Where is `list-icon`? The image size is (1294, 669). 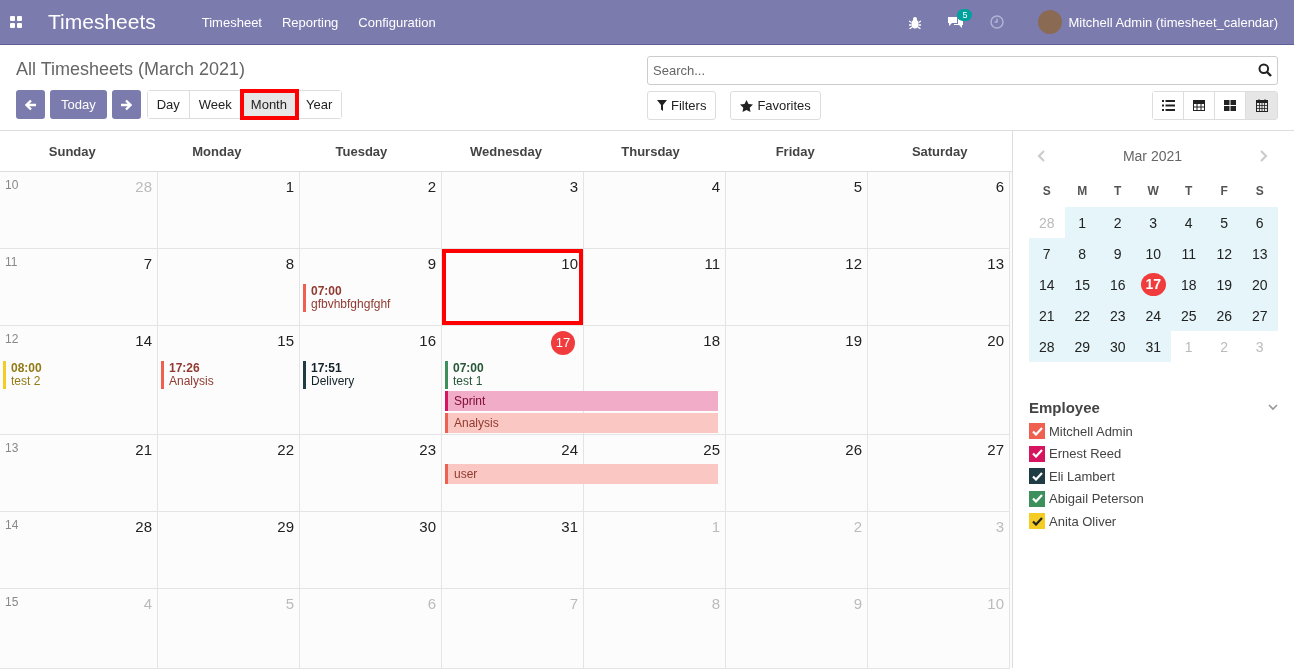 list-icon is located at coordinates (1168, 105).